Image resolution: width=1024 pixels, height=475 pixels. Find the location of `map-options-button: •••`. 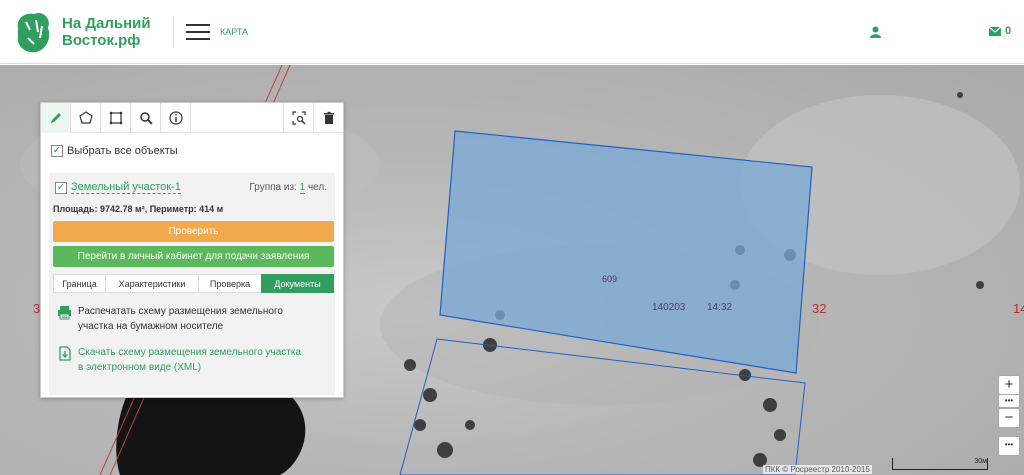

map-options-button: ••• is located at coordinates (1009, 446).